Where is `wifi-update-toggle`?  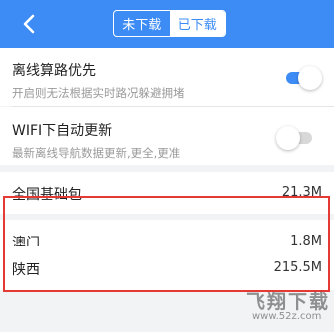 wifi-update-toggle is located at coordinates (294, 138).